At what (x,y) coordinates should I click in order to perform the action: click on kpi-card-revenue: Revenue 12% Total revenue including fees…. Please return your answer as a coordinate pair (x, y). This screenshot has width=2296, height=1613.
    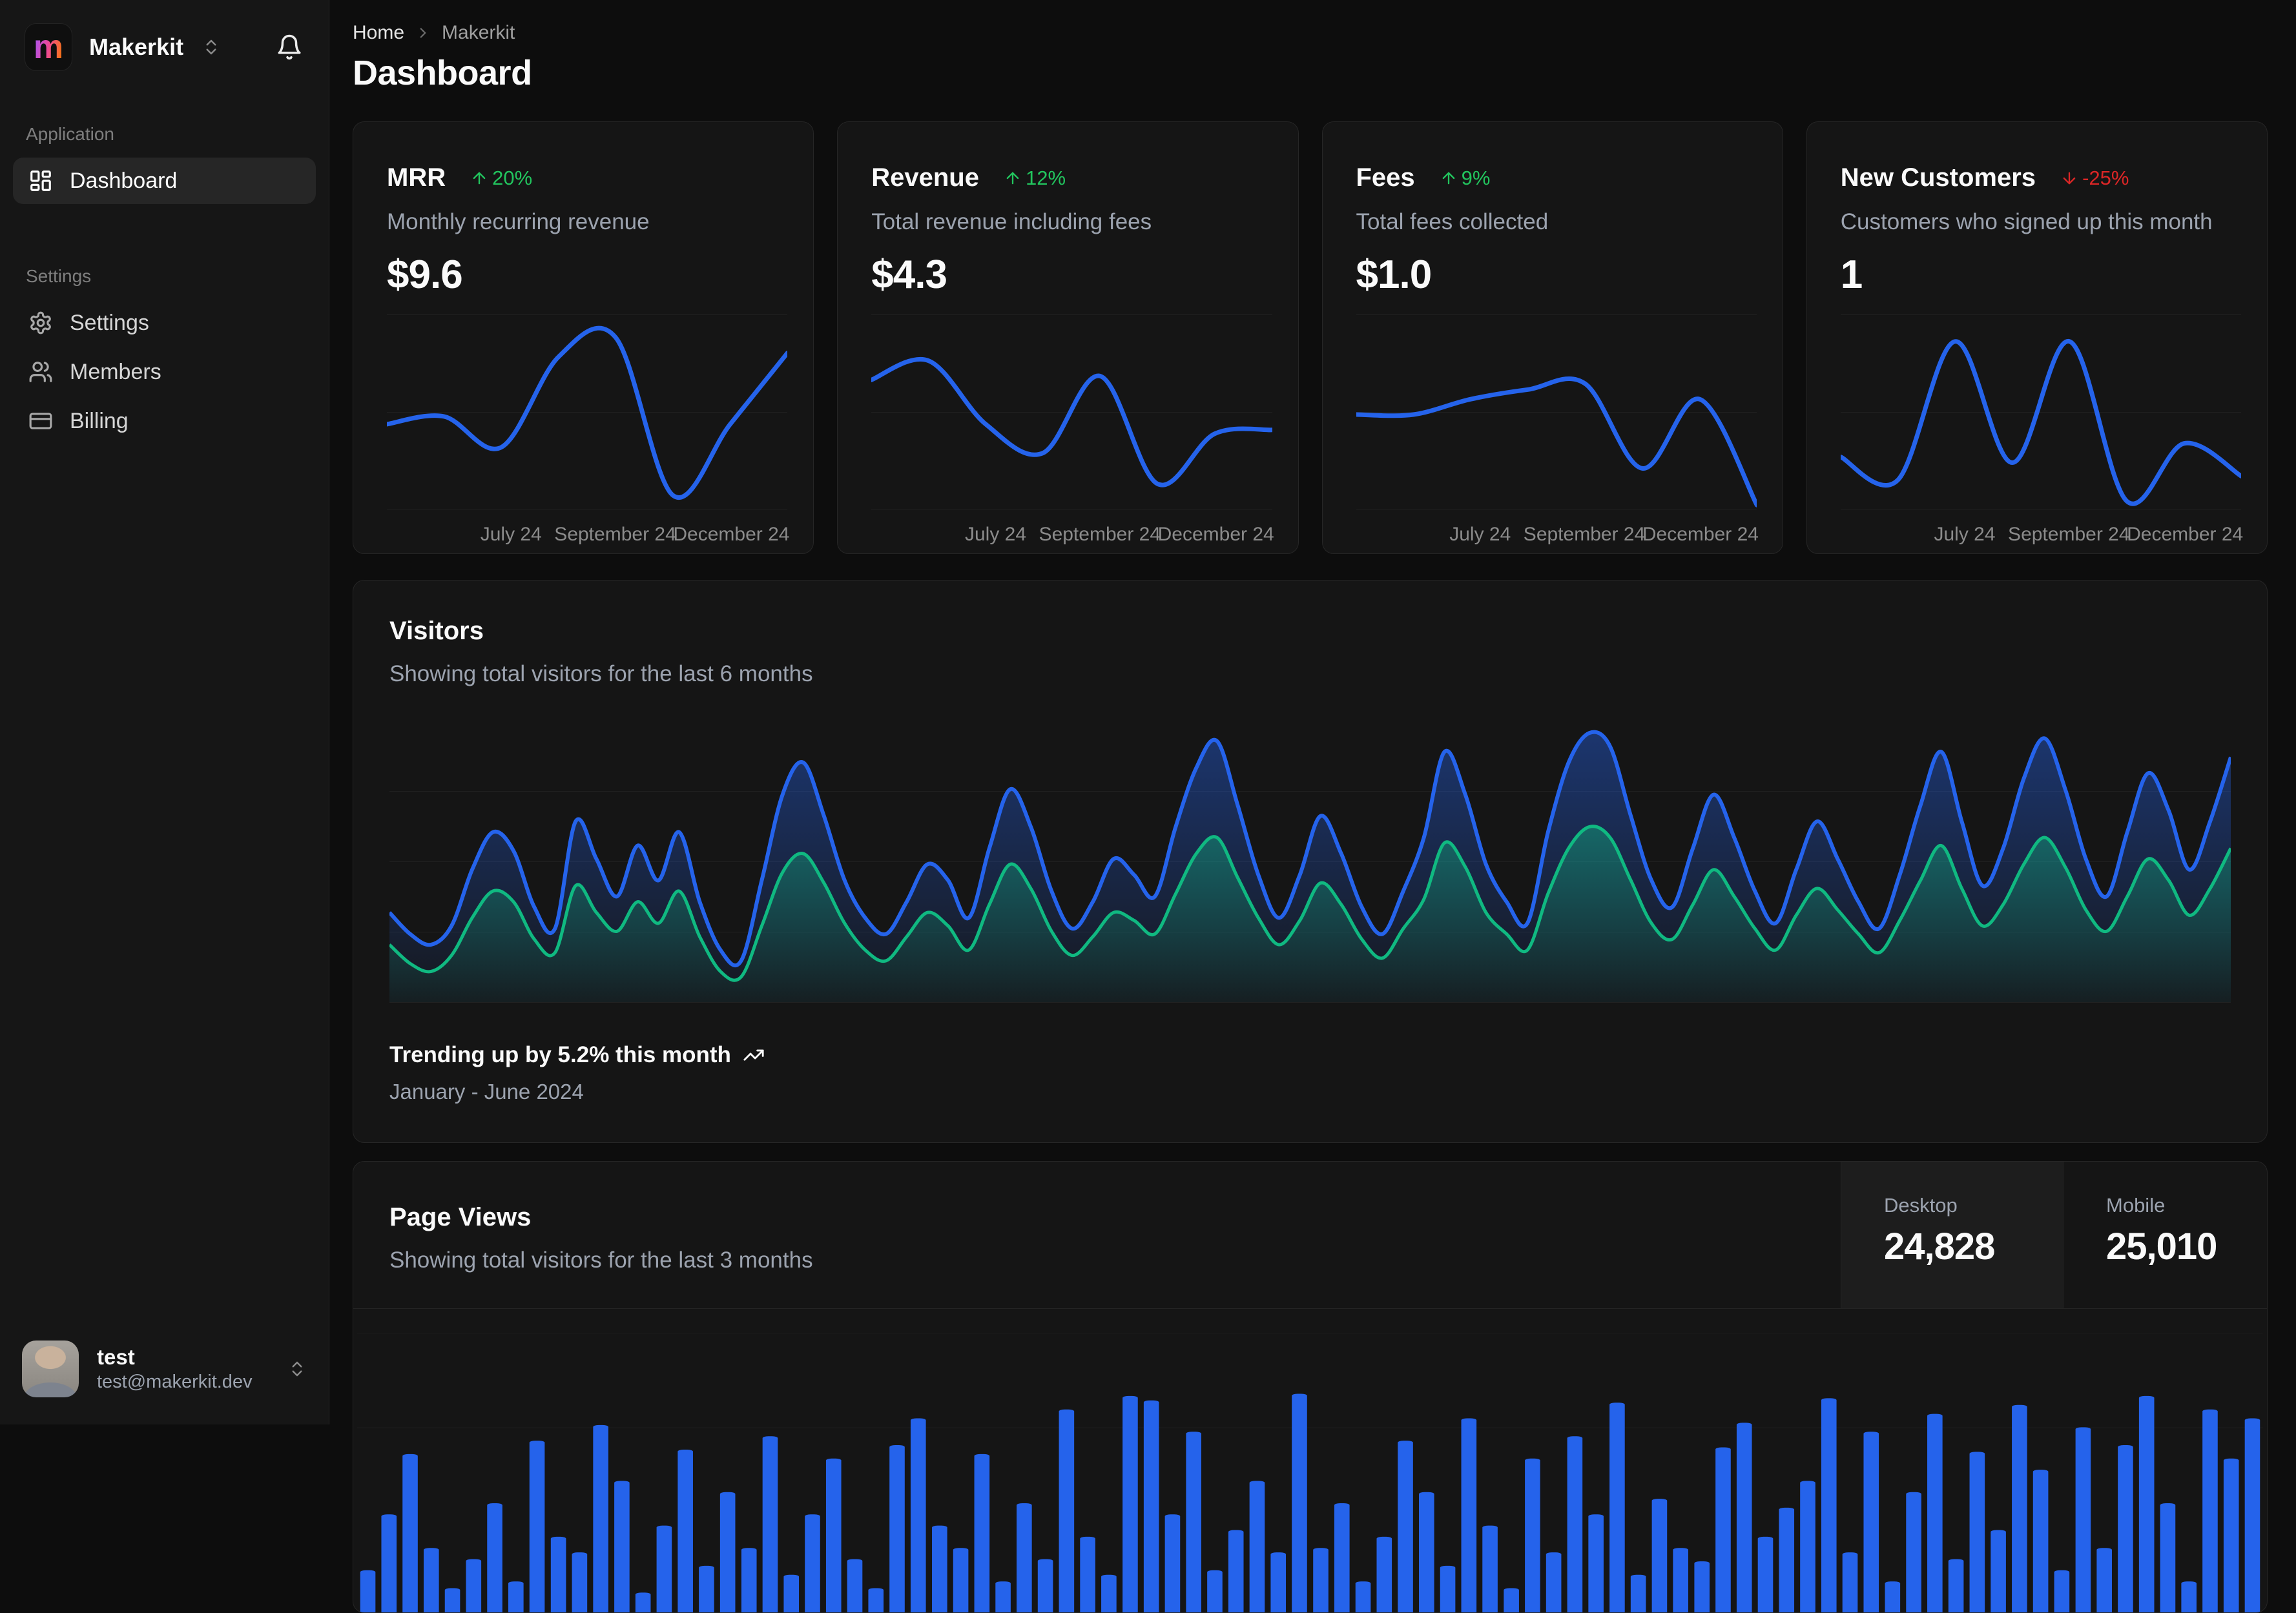
    Looking at the image, I should click on (1067, 337).